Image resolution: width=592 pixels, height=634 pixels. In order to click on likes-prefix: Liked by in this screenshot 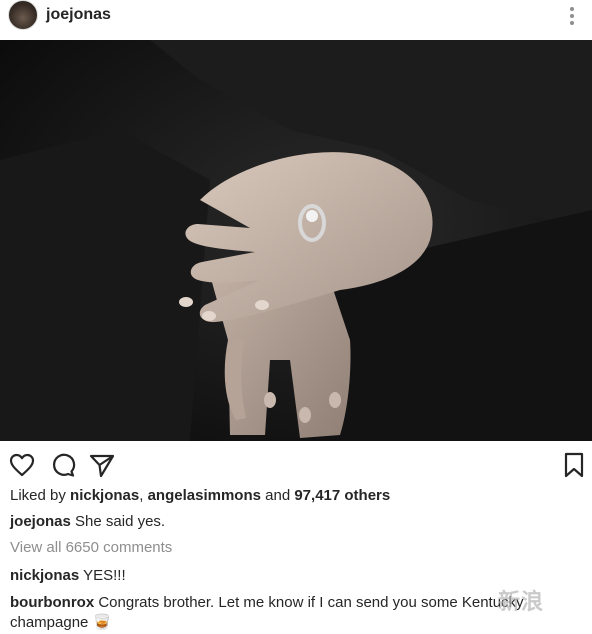, I will do `click(40, 495)`.